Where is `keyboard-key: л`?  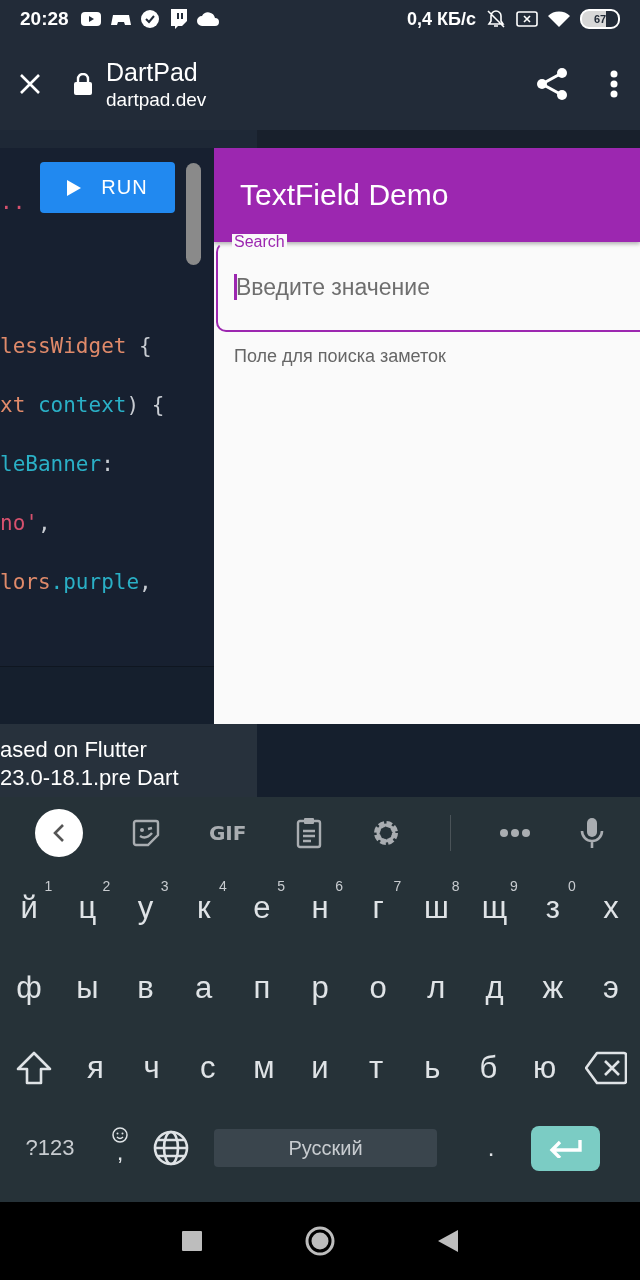 keyboard-key: л is located at coordinates (436, 988).